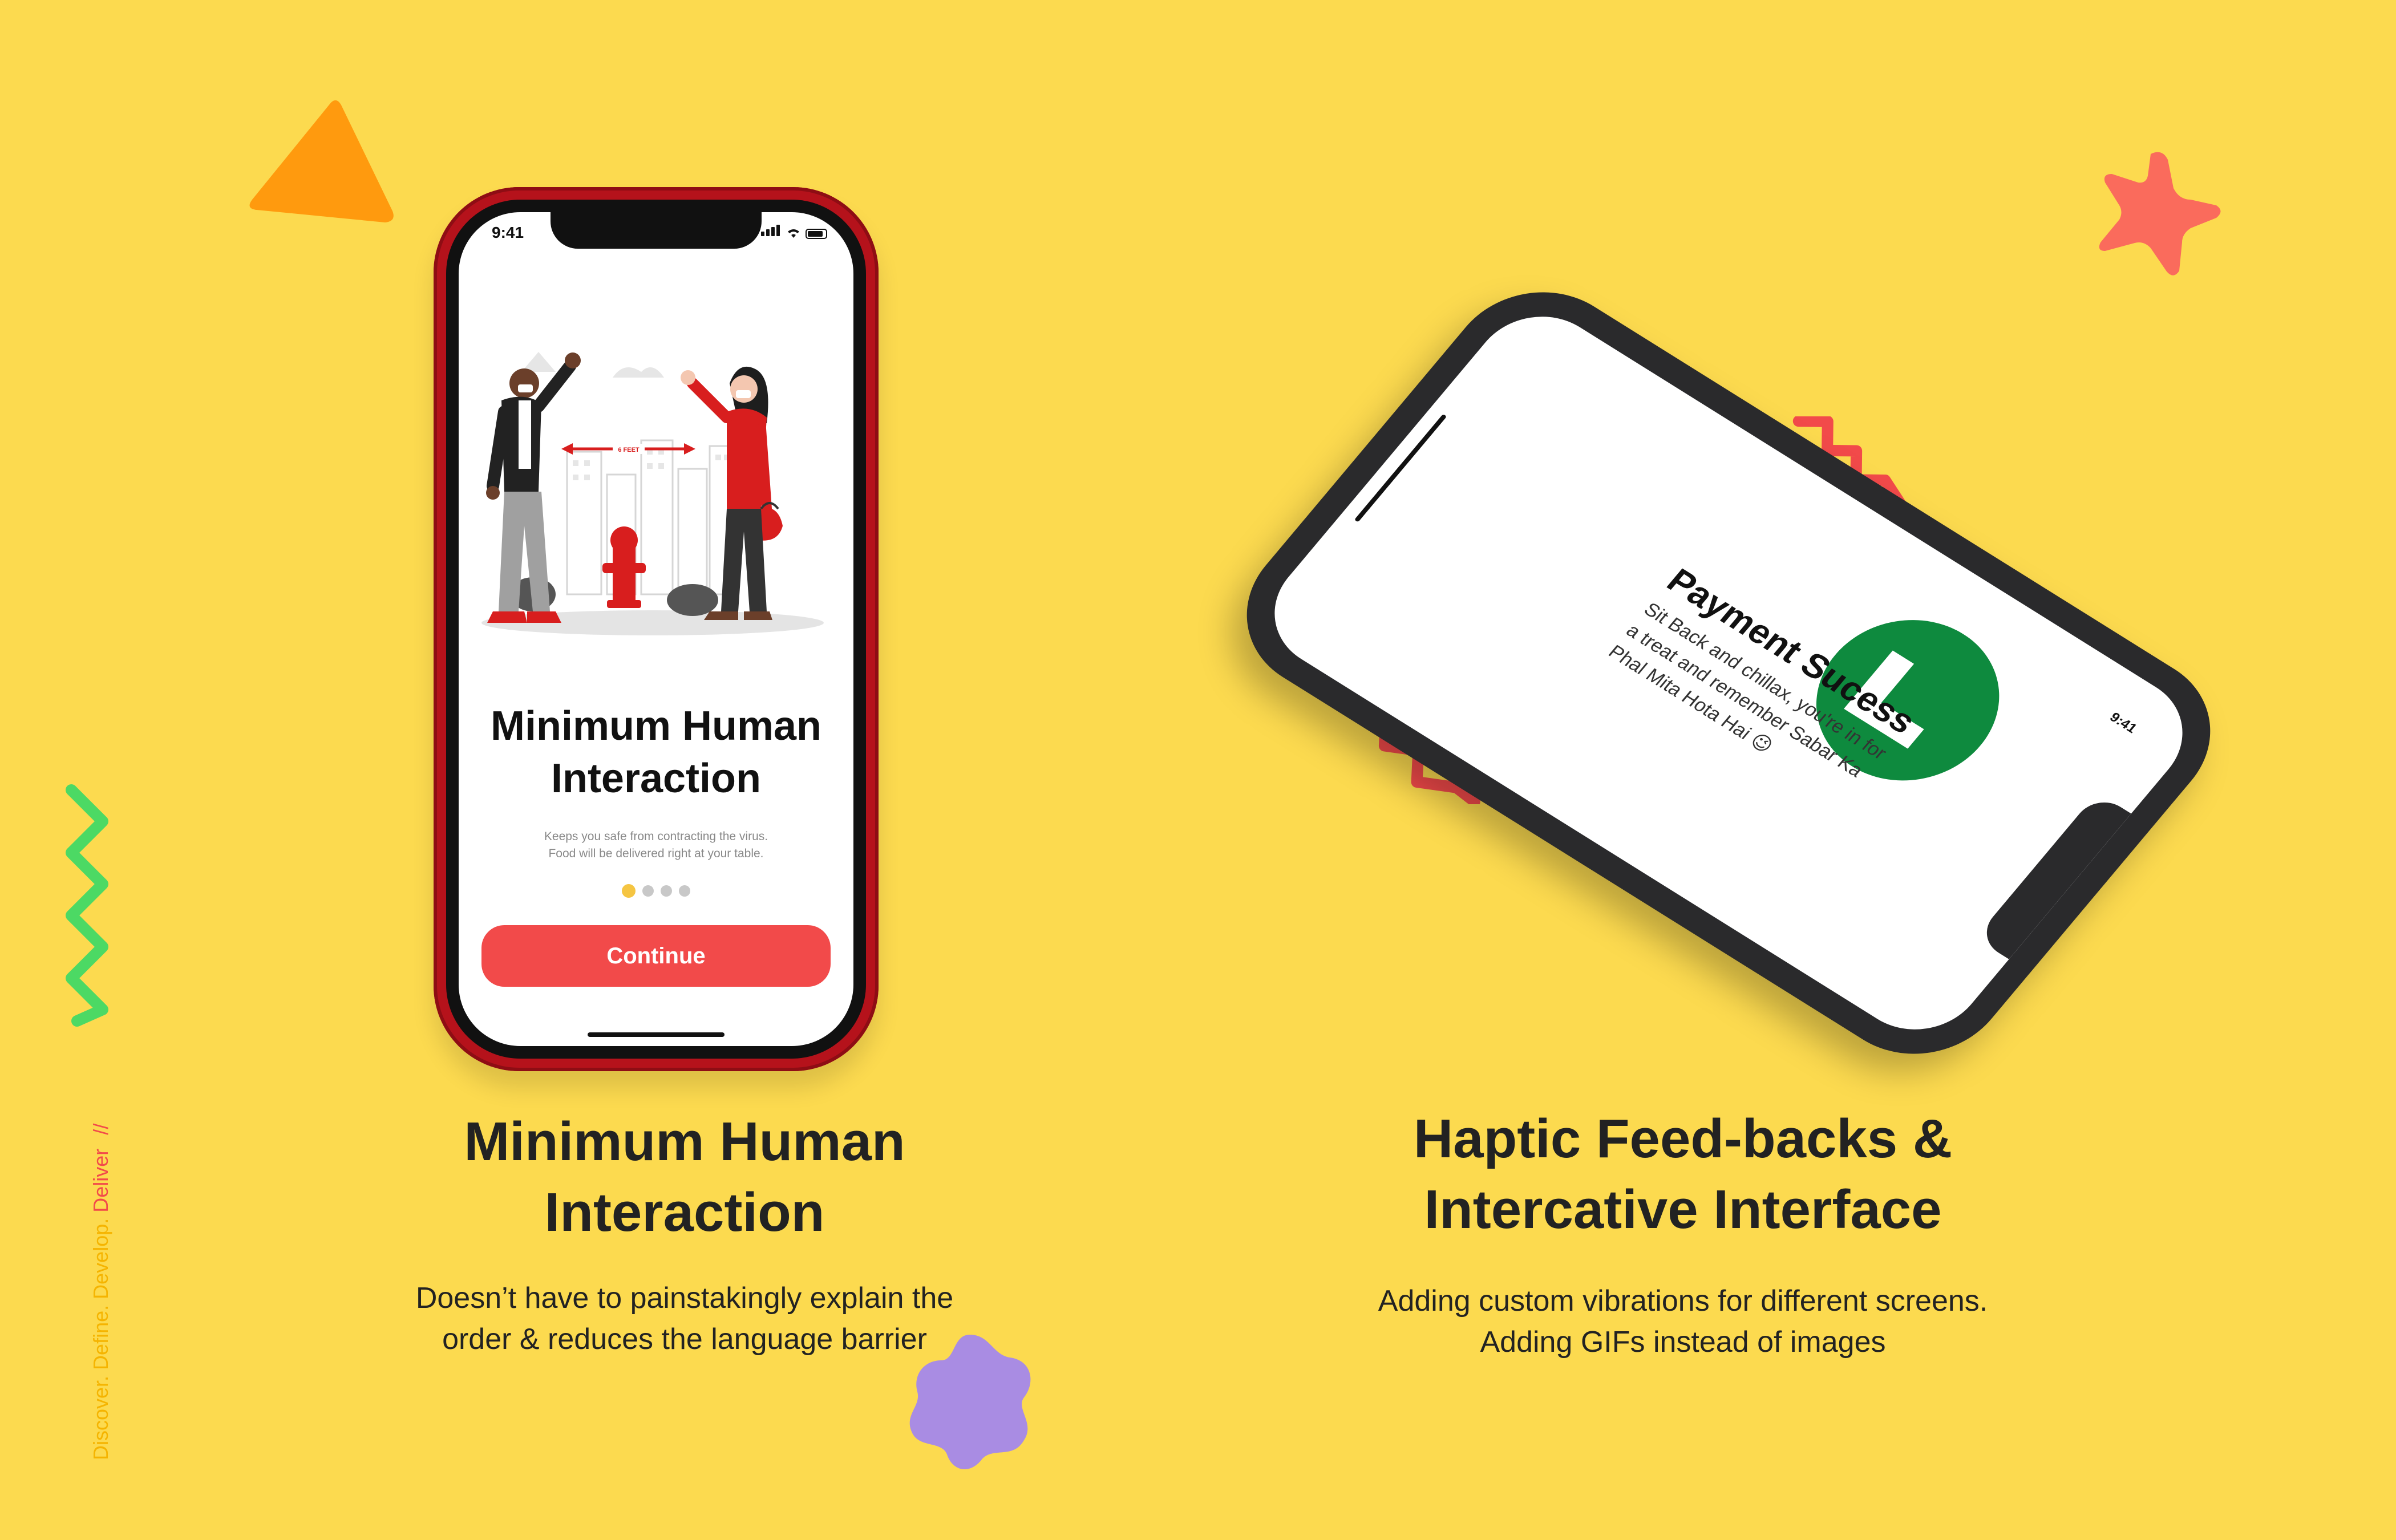 The height and width of the screenshot is (1540, 2396). Describe the element at coordinates (771, 232) in the screenshot. I see `signal-icon` at that location.